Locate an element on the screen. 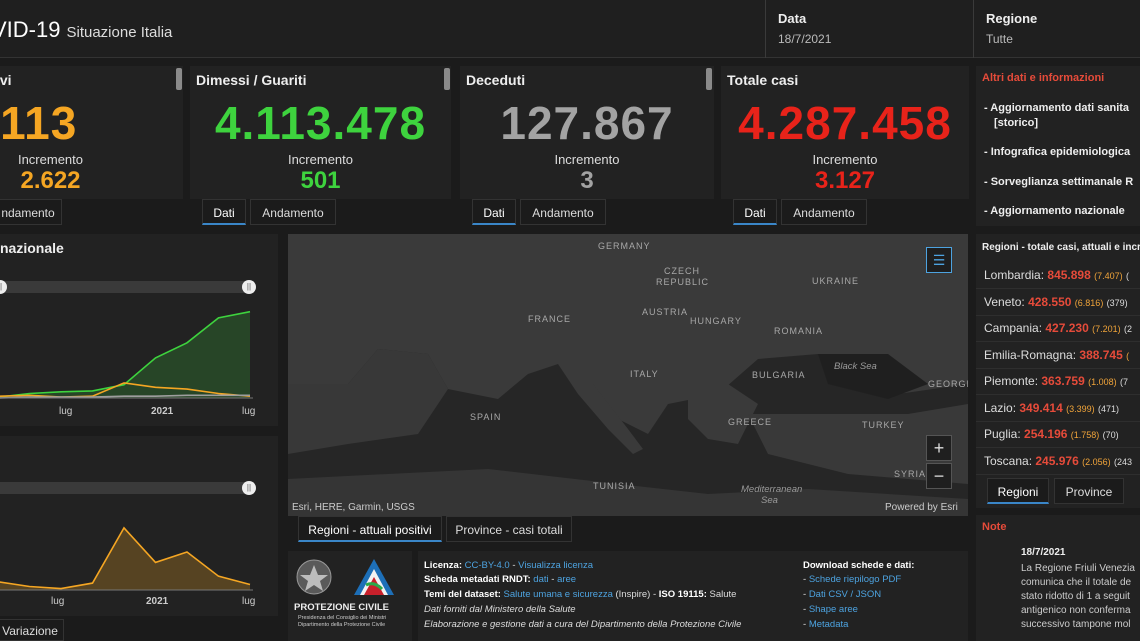  card-positive-andamento-tab: ndamento is located at coordinates (31, 212).